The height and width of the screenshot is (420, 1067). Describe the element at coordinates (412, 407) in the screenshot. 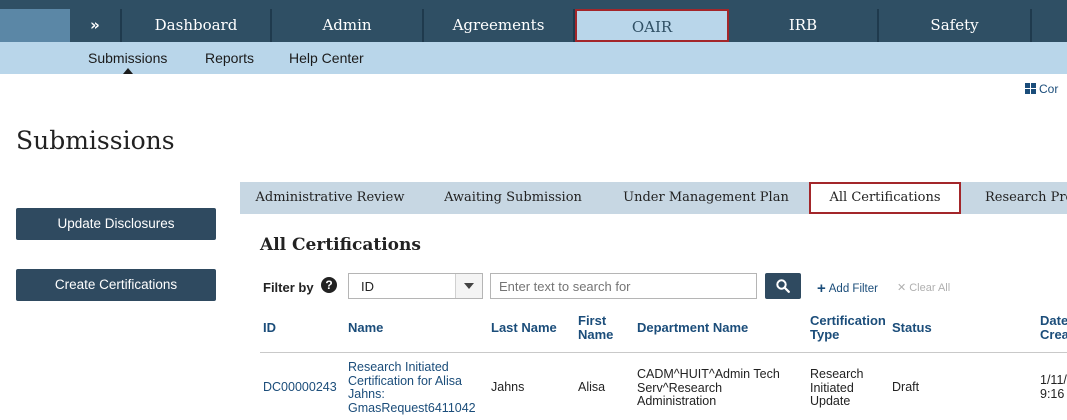

I see `cell-name-line4: GmasRequest6411042` at that location.